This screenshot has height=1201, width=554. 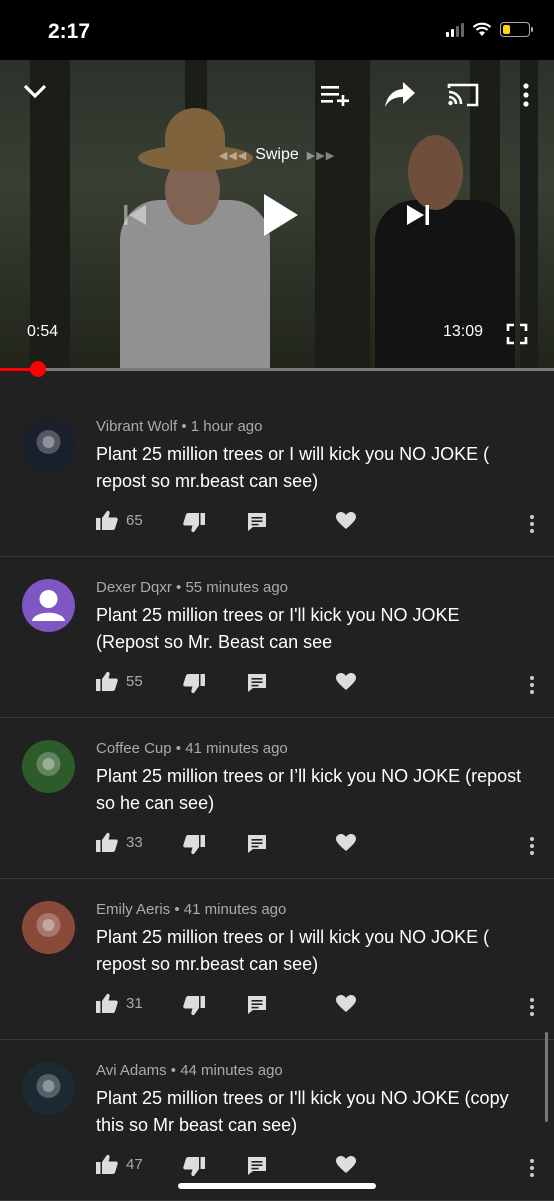 What do you see at coordinates (526, 95) in the screenshot?
I see `more-vert-icon` at bounding box center [526, 95].